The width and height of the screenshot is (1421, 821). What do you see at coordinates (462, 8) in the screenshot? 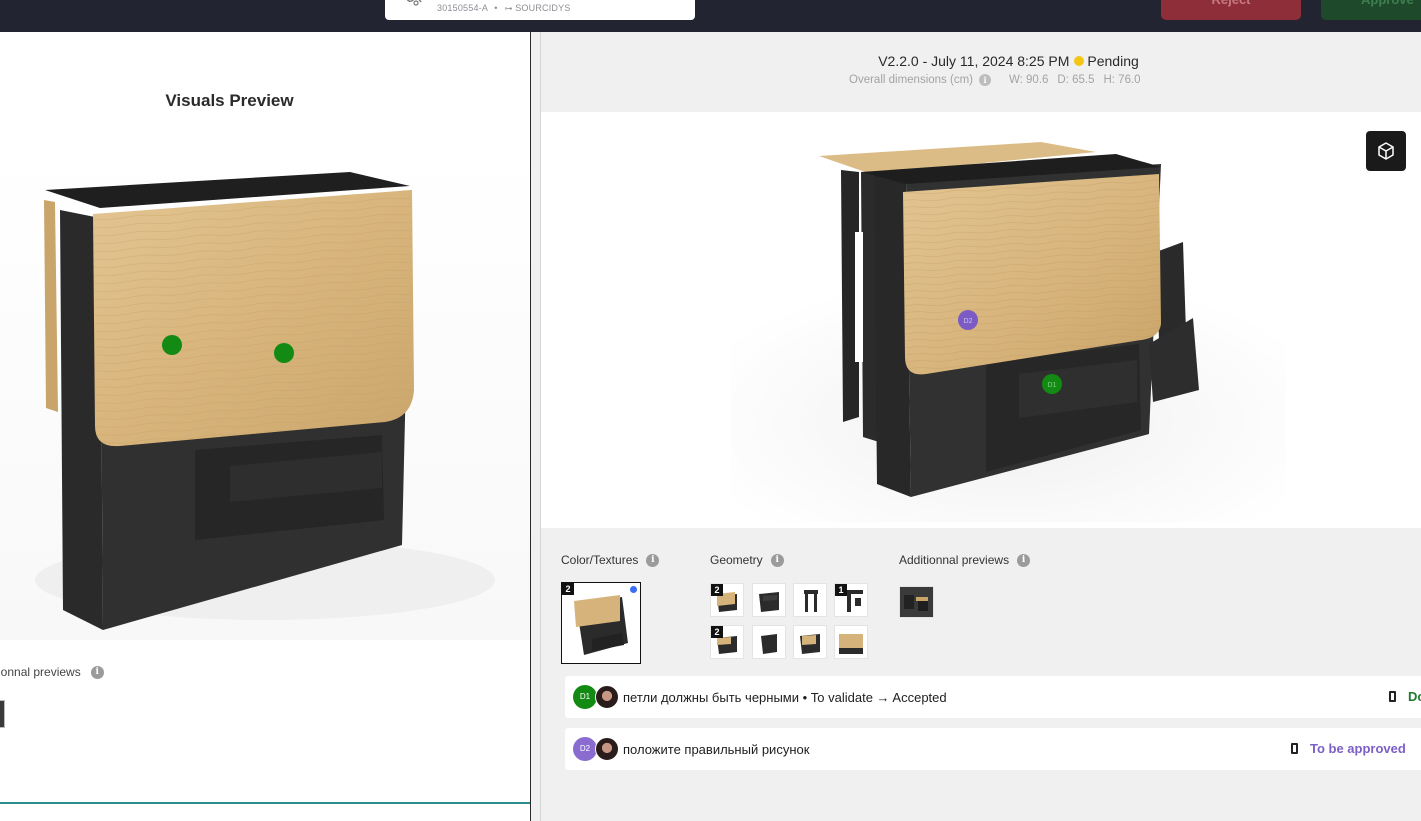
I see `product-reference: 30150554-A` at bounding box center [462, 8].